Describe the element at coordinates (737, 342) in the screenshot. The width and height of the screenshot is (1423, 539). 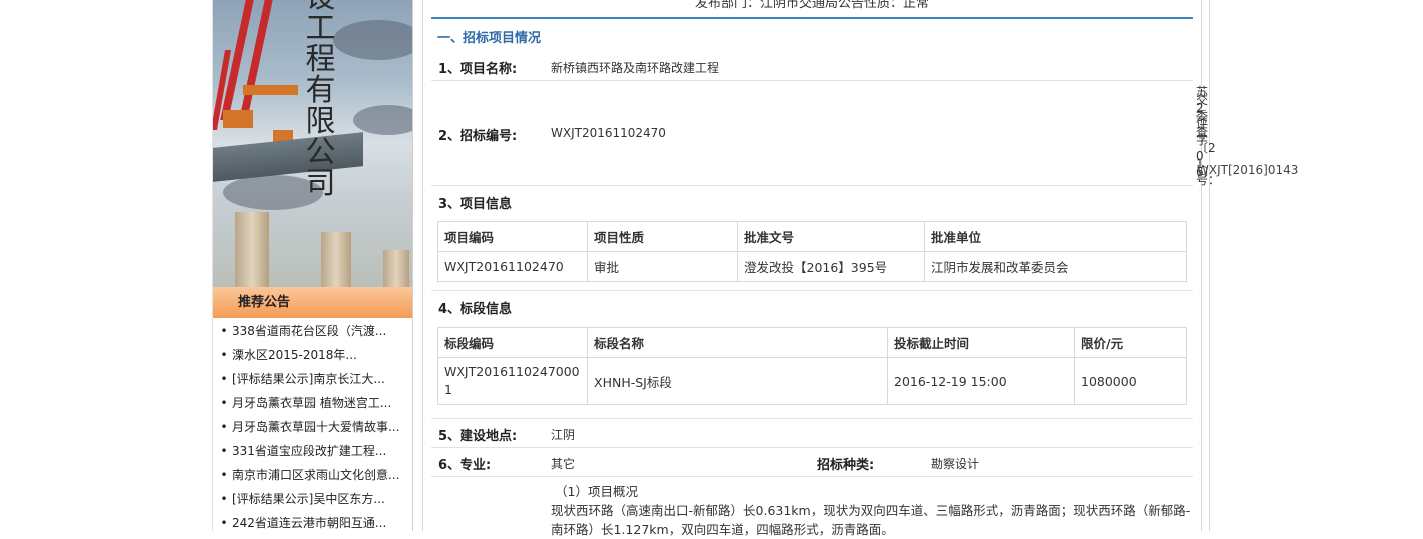
I see `table-header: 标段名称` at that location.